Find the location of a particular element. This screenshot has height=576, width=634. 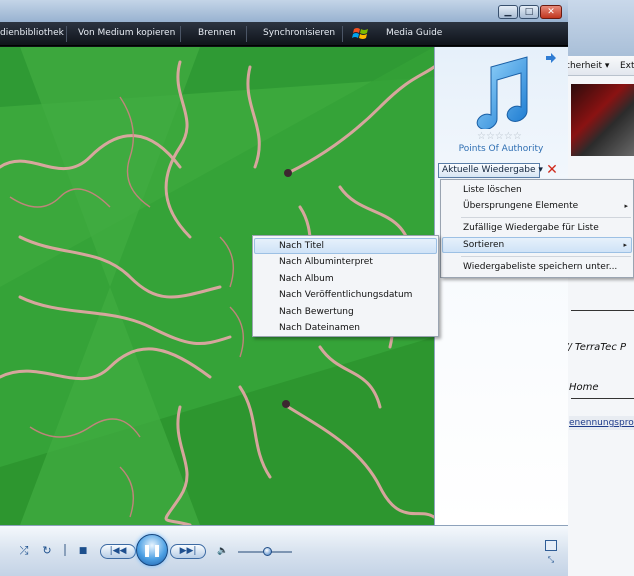

transport-controls: ⤮ ↻ ■ |◀◀ ❚❚ ▶▶| 🔈 ⤡ is located at coordinates (284, 550).